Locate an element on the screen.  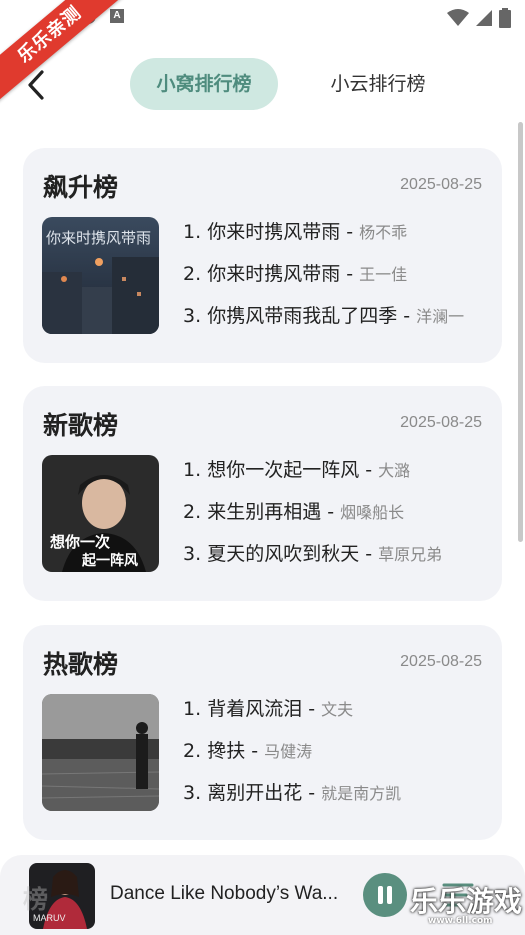
song-row: 1. 你来时携风带雨 - 杨不乖 is located at coordinates (335, 241).